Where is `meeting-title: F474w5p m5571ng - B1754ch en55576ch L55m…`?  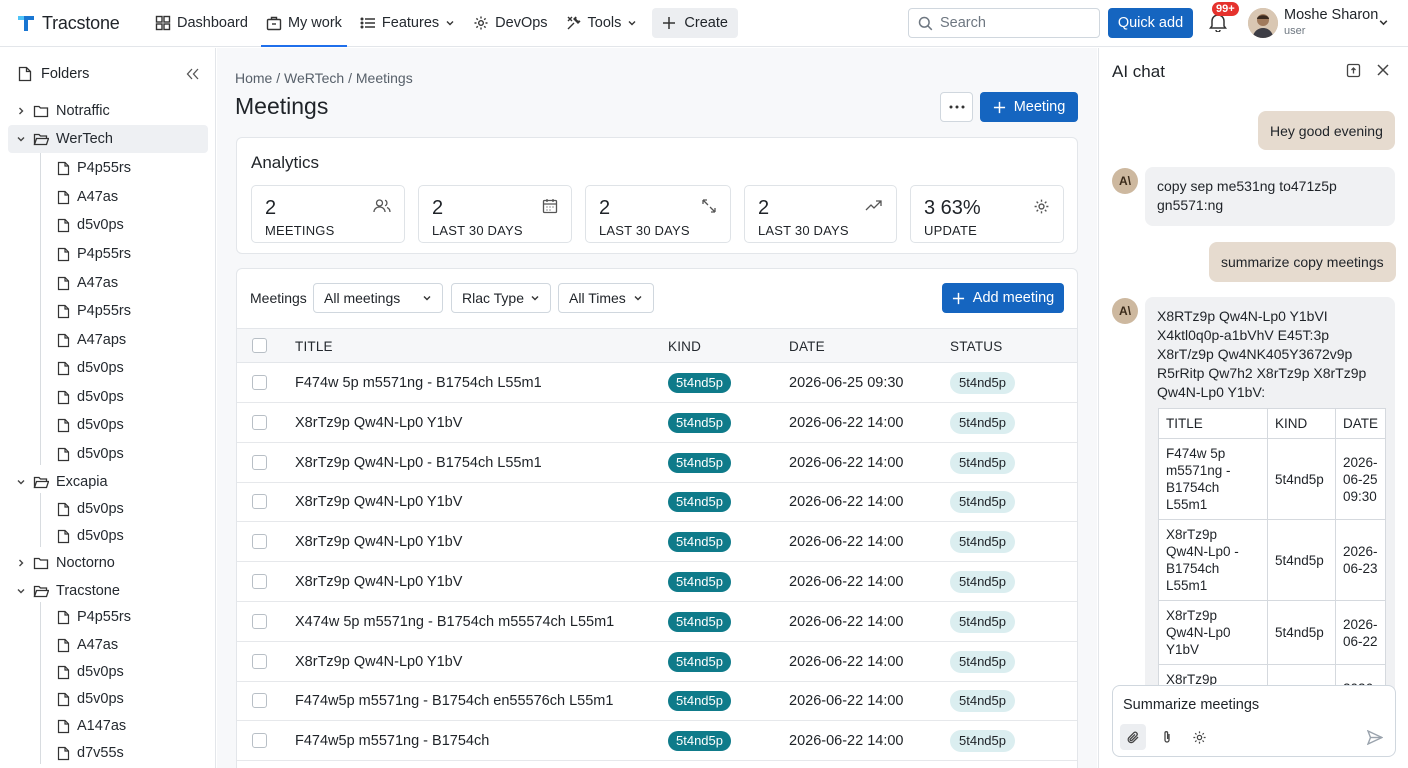
meeting-title: F474w5p m5571ng - B1754ch en55576ch L55m… is located at coordinates (454, 701).